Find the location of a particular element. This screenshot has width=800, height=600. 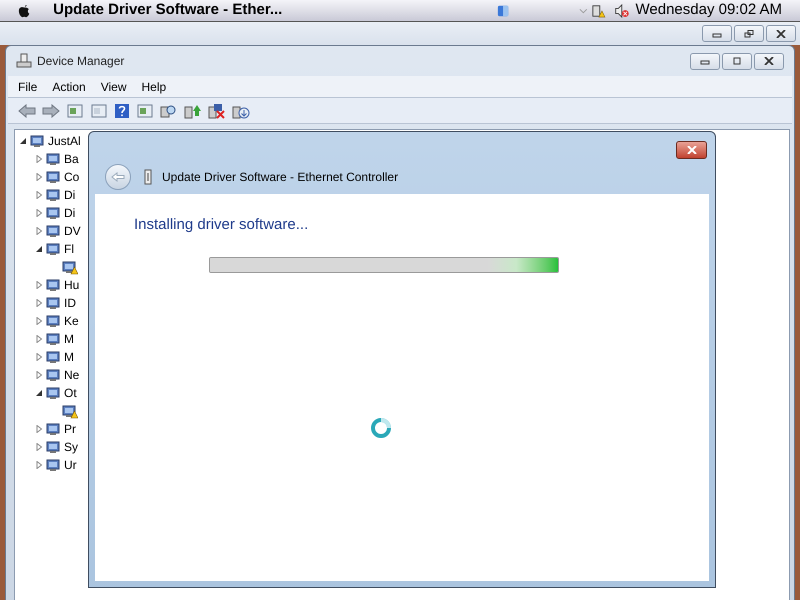

tree-item: Ba is located at coordinates (71, 159).